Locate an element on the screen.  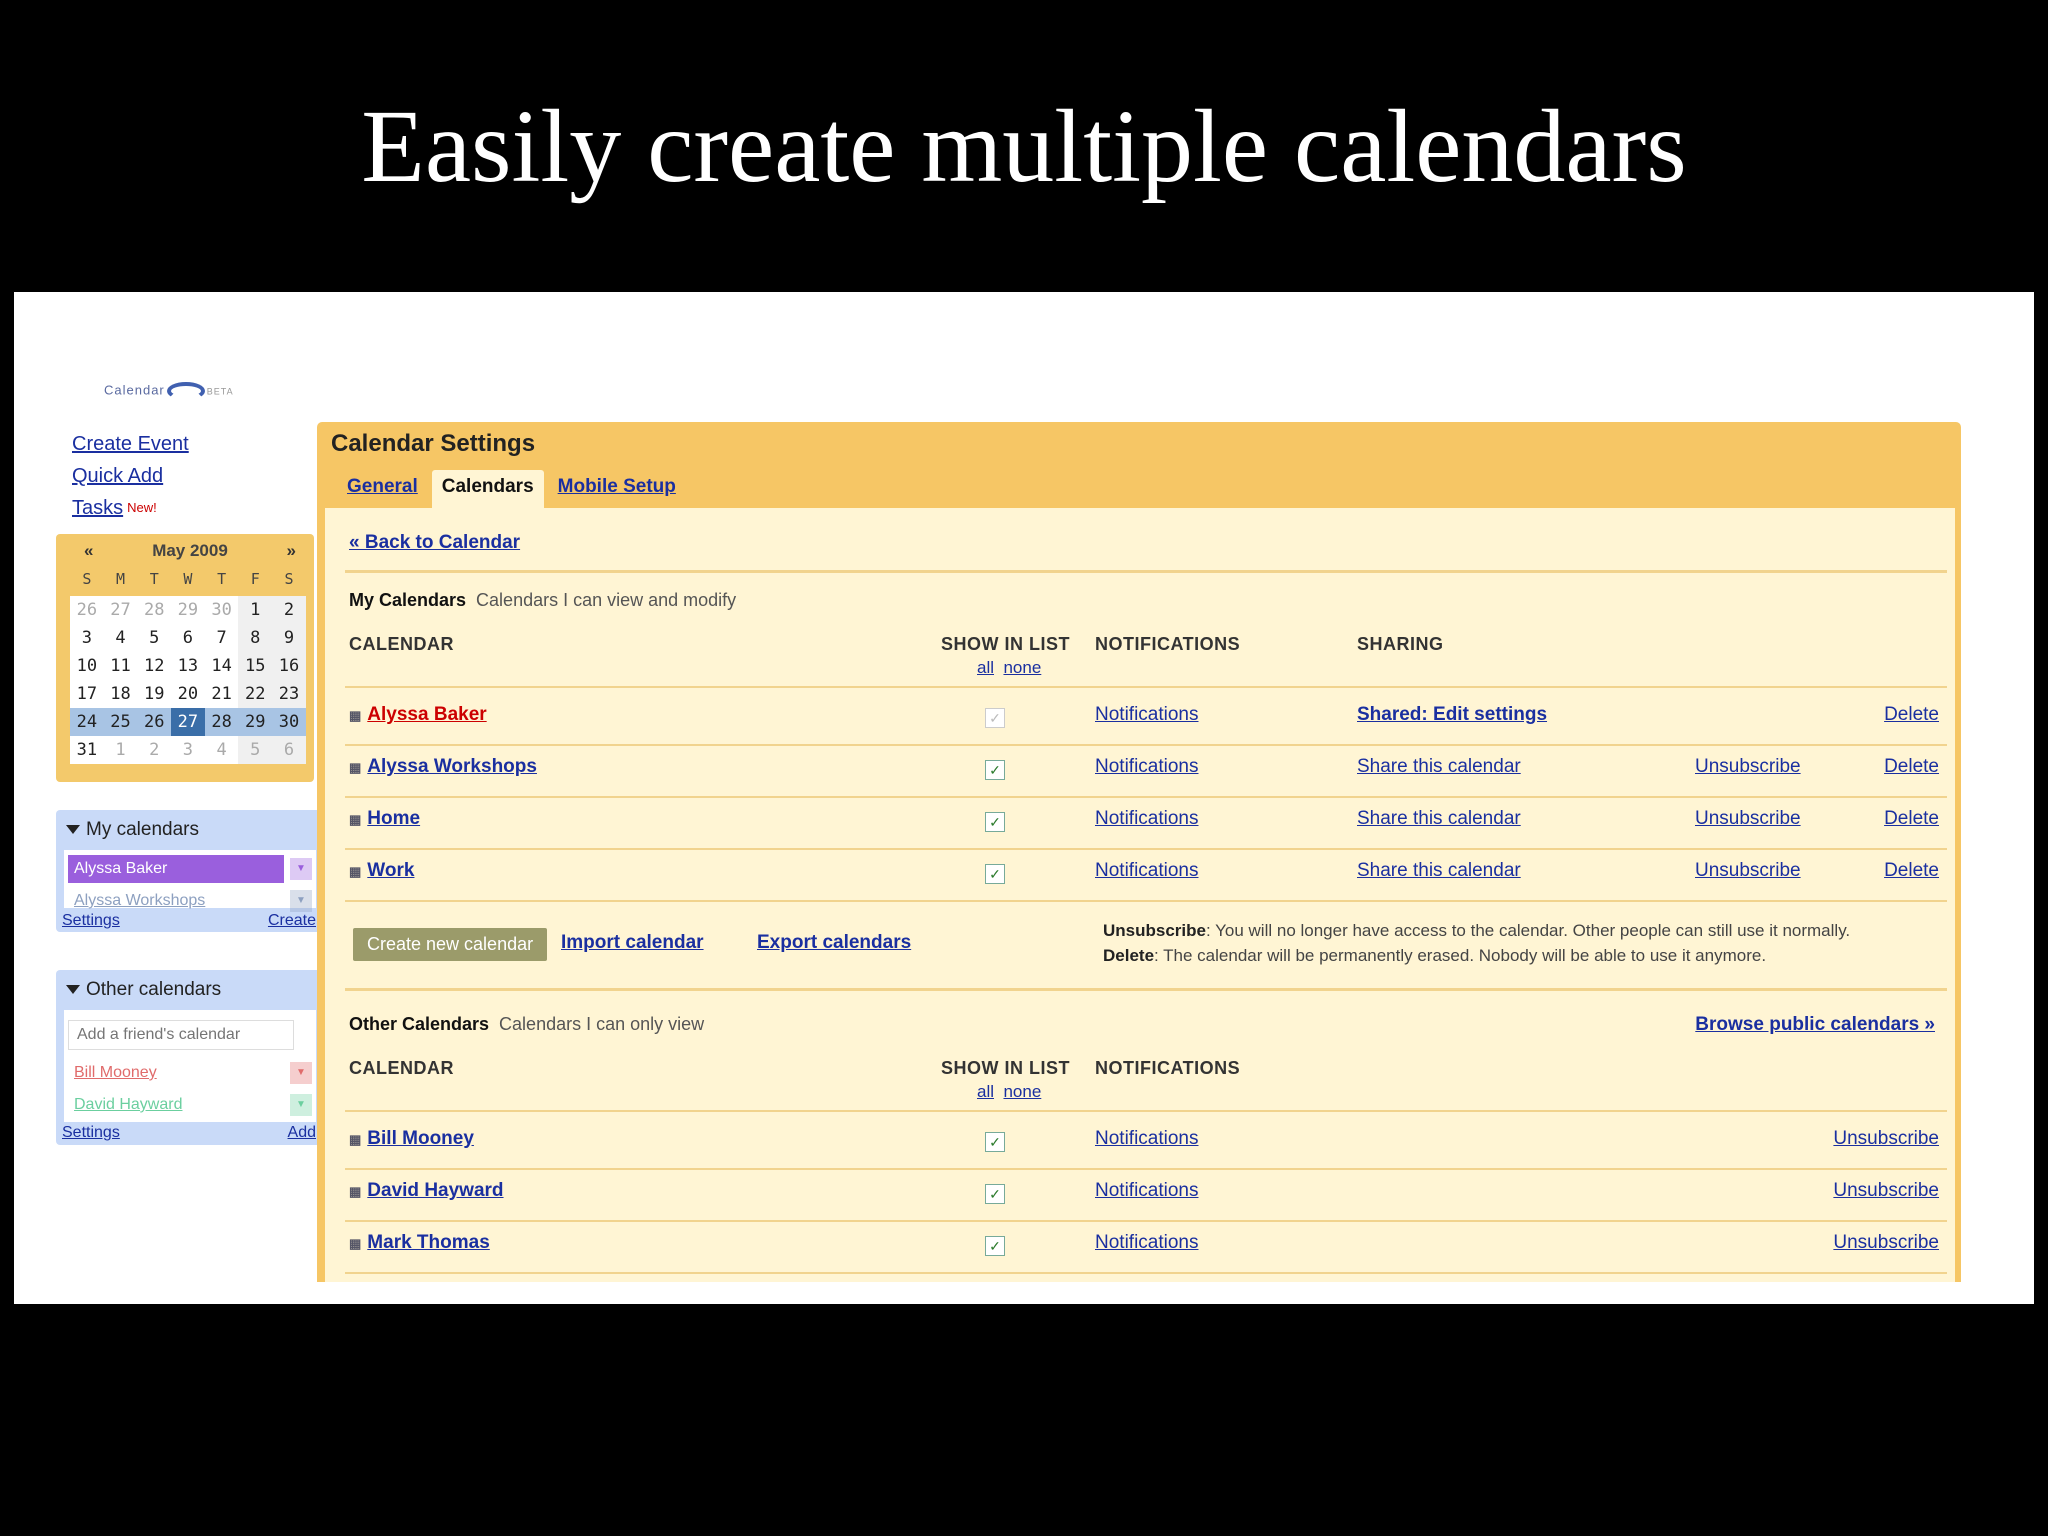
mini-calendar-day: 5 is located at coordinates (255, 750).